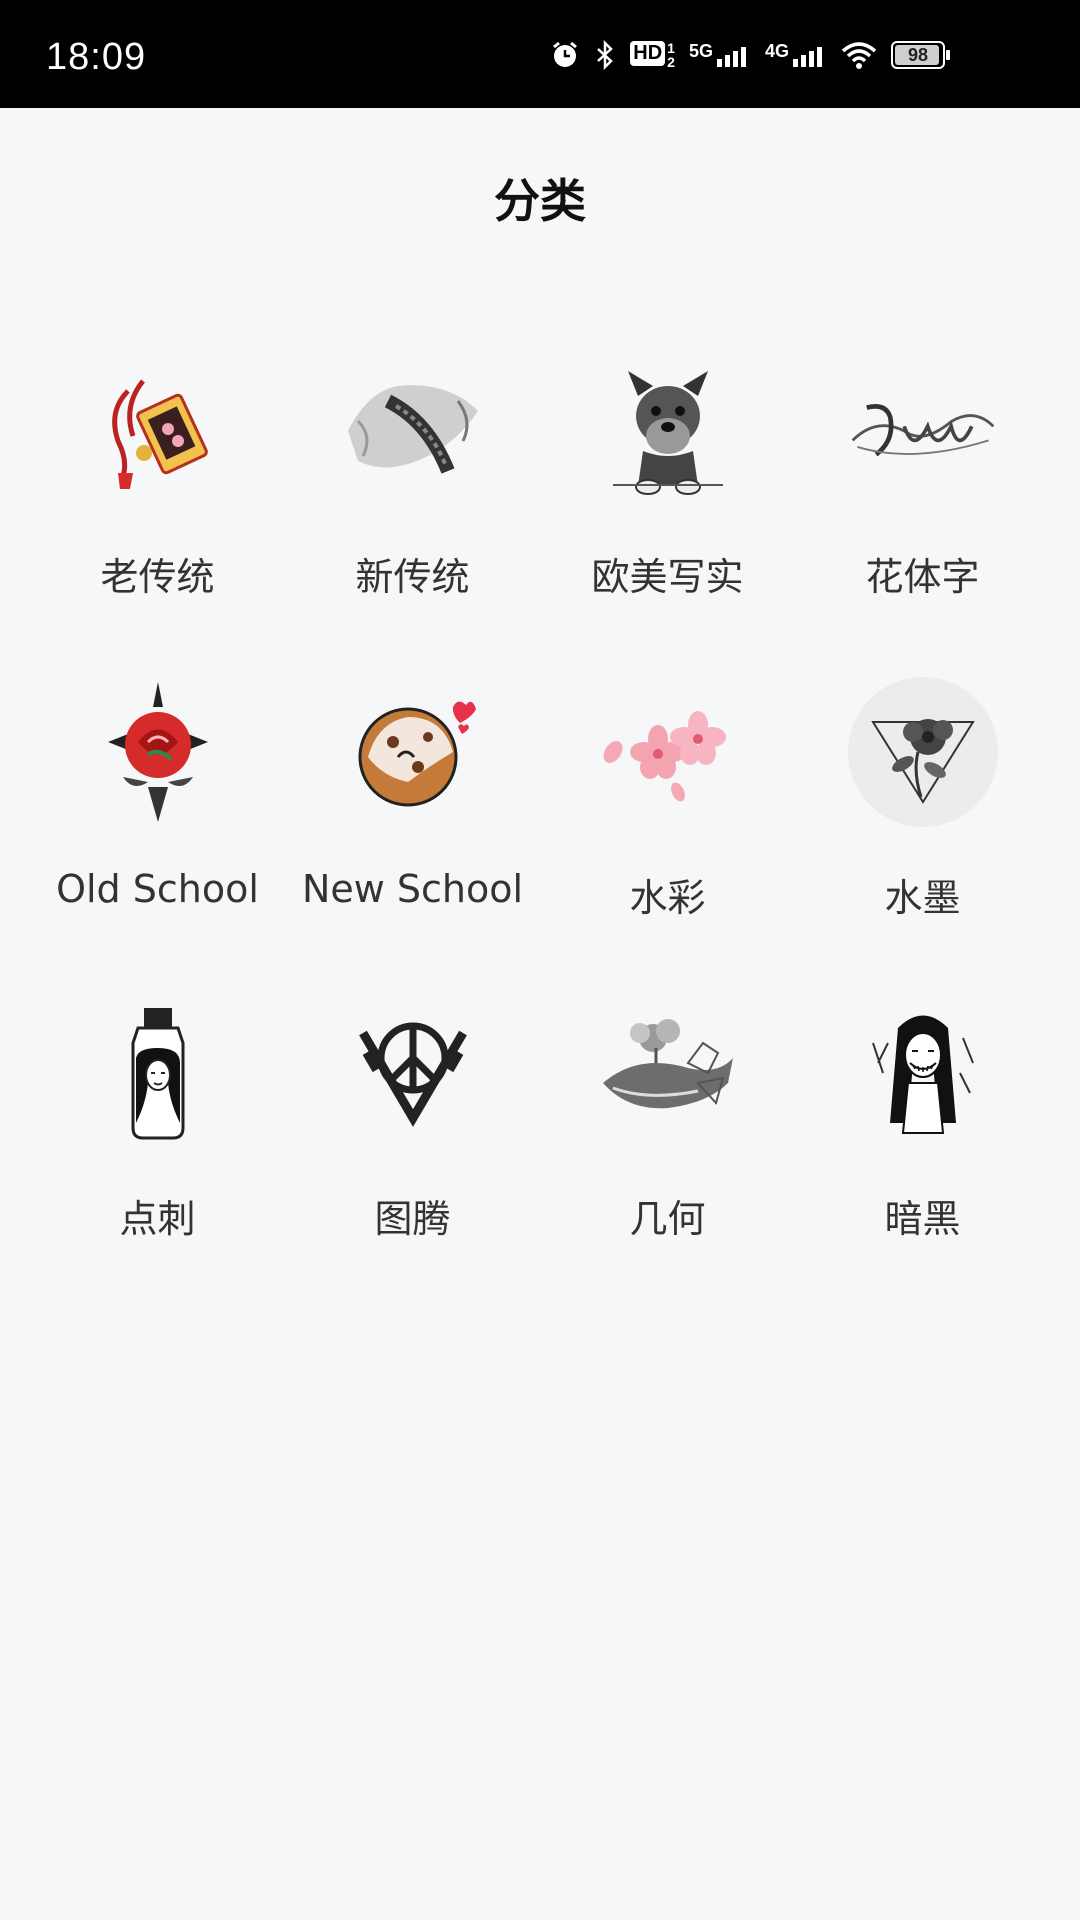 This screenshot has height=1920, width=1080. What do you see at coordinates (158, 1073) in the screenshot?
I see `tattoo-bottle-girl-icon` at bounding box center [158, 1073].